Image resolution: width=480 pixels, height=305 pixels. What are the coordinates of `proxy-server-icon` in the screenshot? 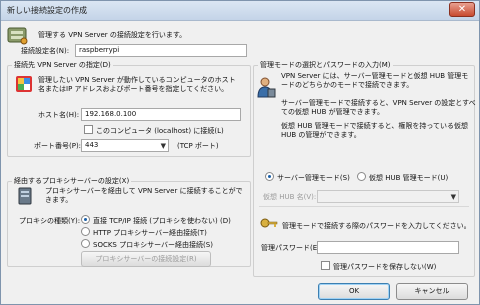 It's located at (25, 196).